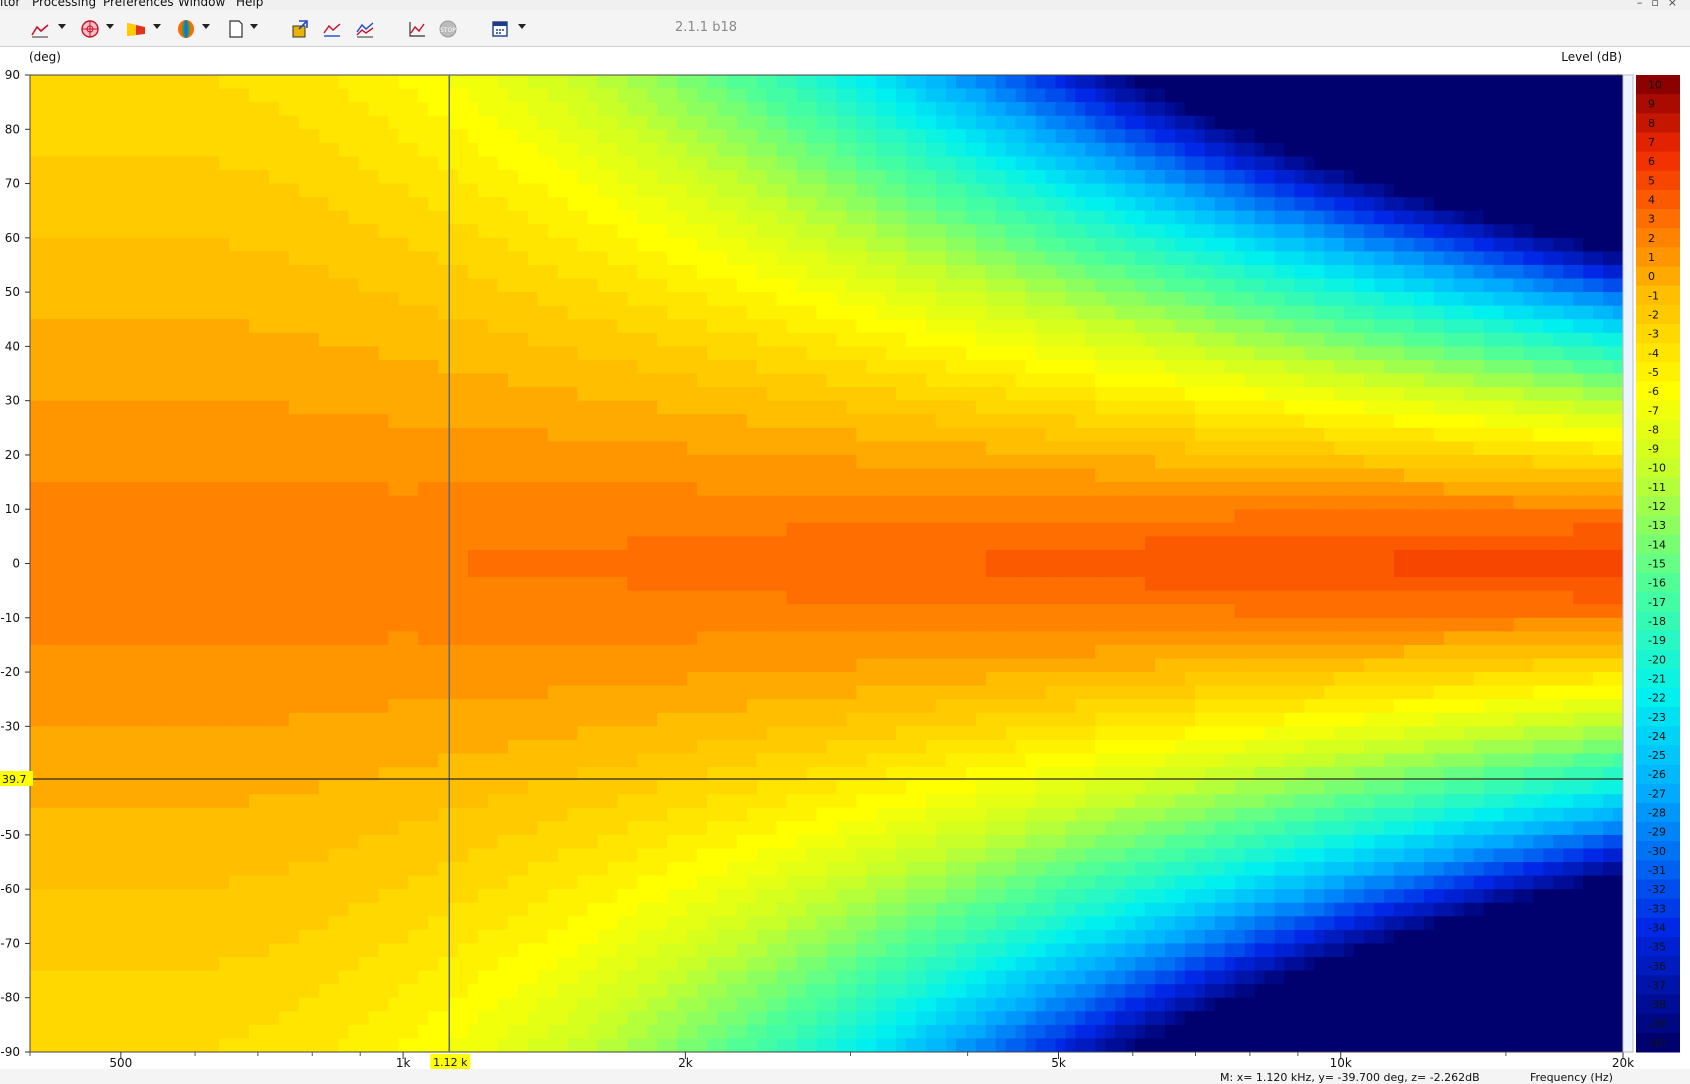 The image size is (1690, 1084). I want to click on frequency-response-icon, so click(40, 29).